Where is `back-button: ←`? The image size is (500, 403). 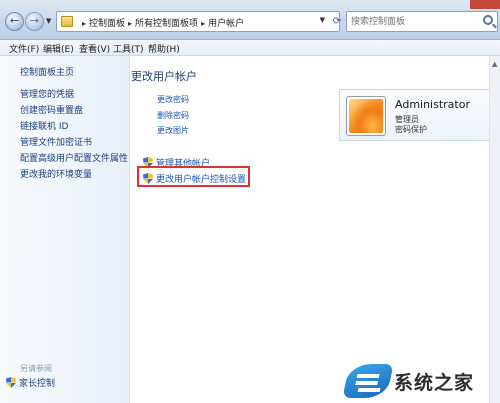
back-button: ← is located at coordinates (14, 21).